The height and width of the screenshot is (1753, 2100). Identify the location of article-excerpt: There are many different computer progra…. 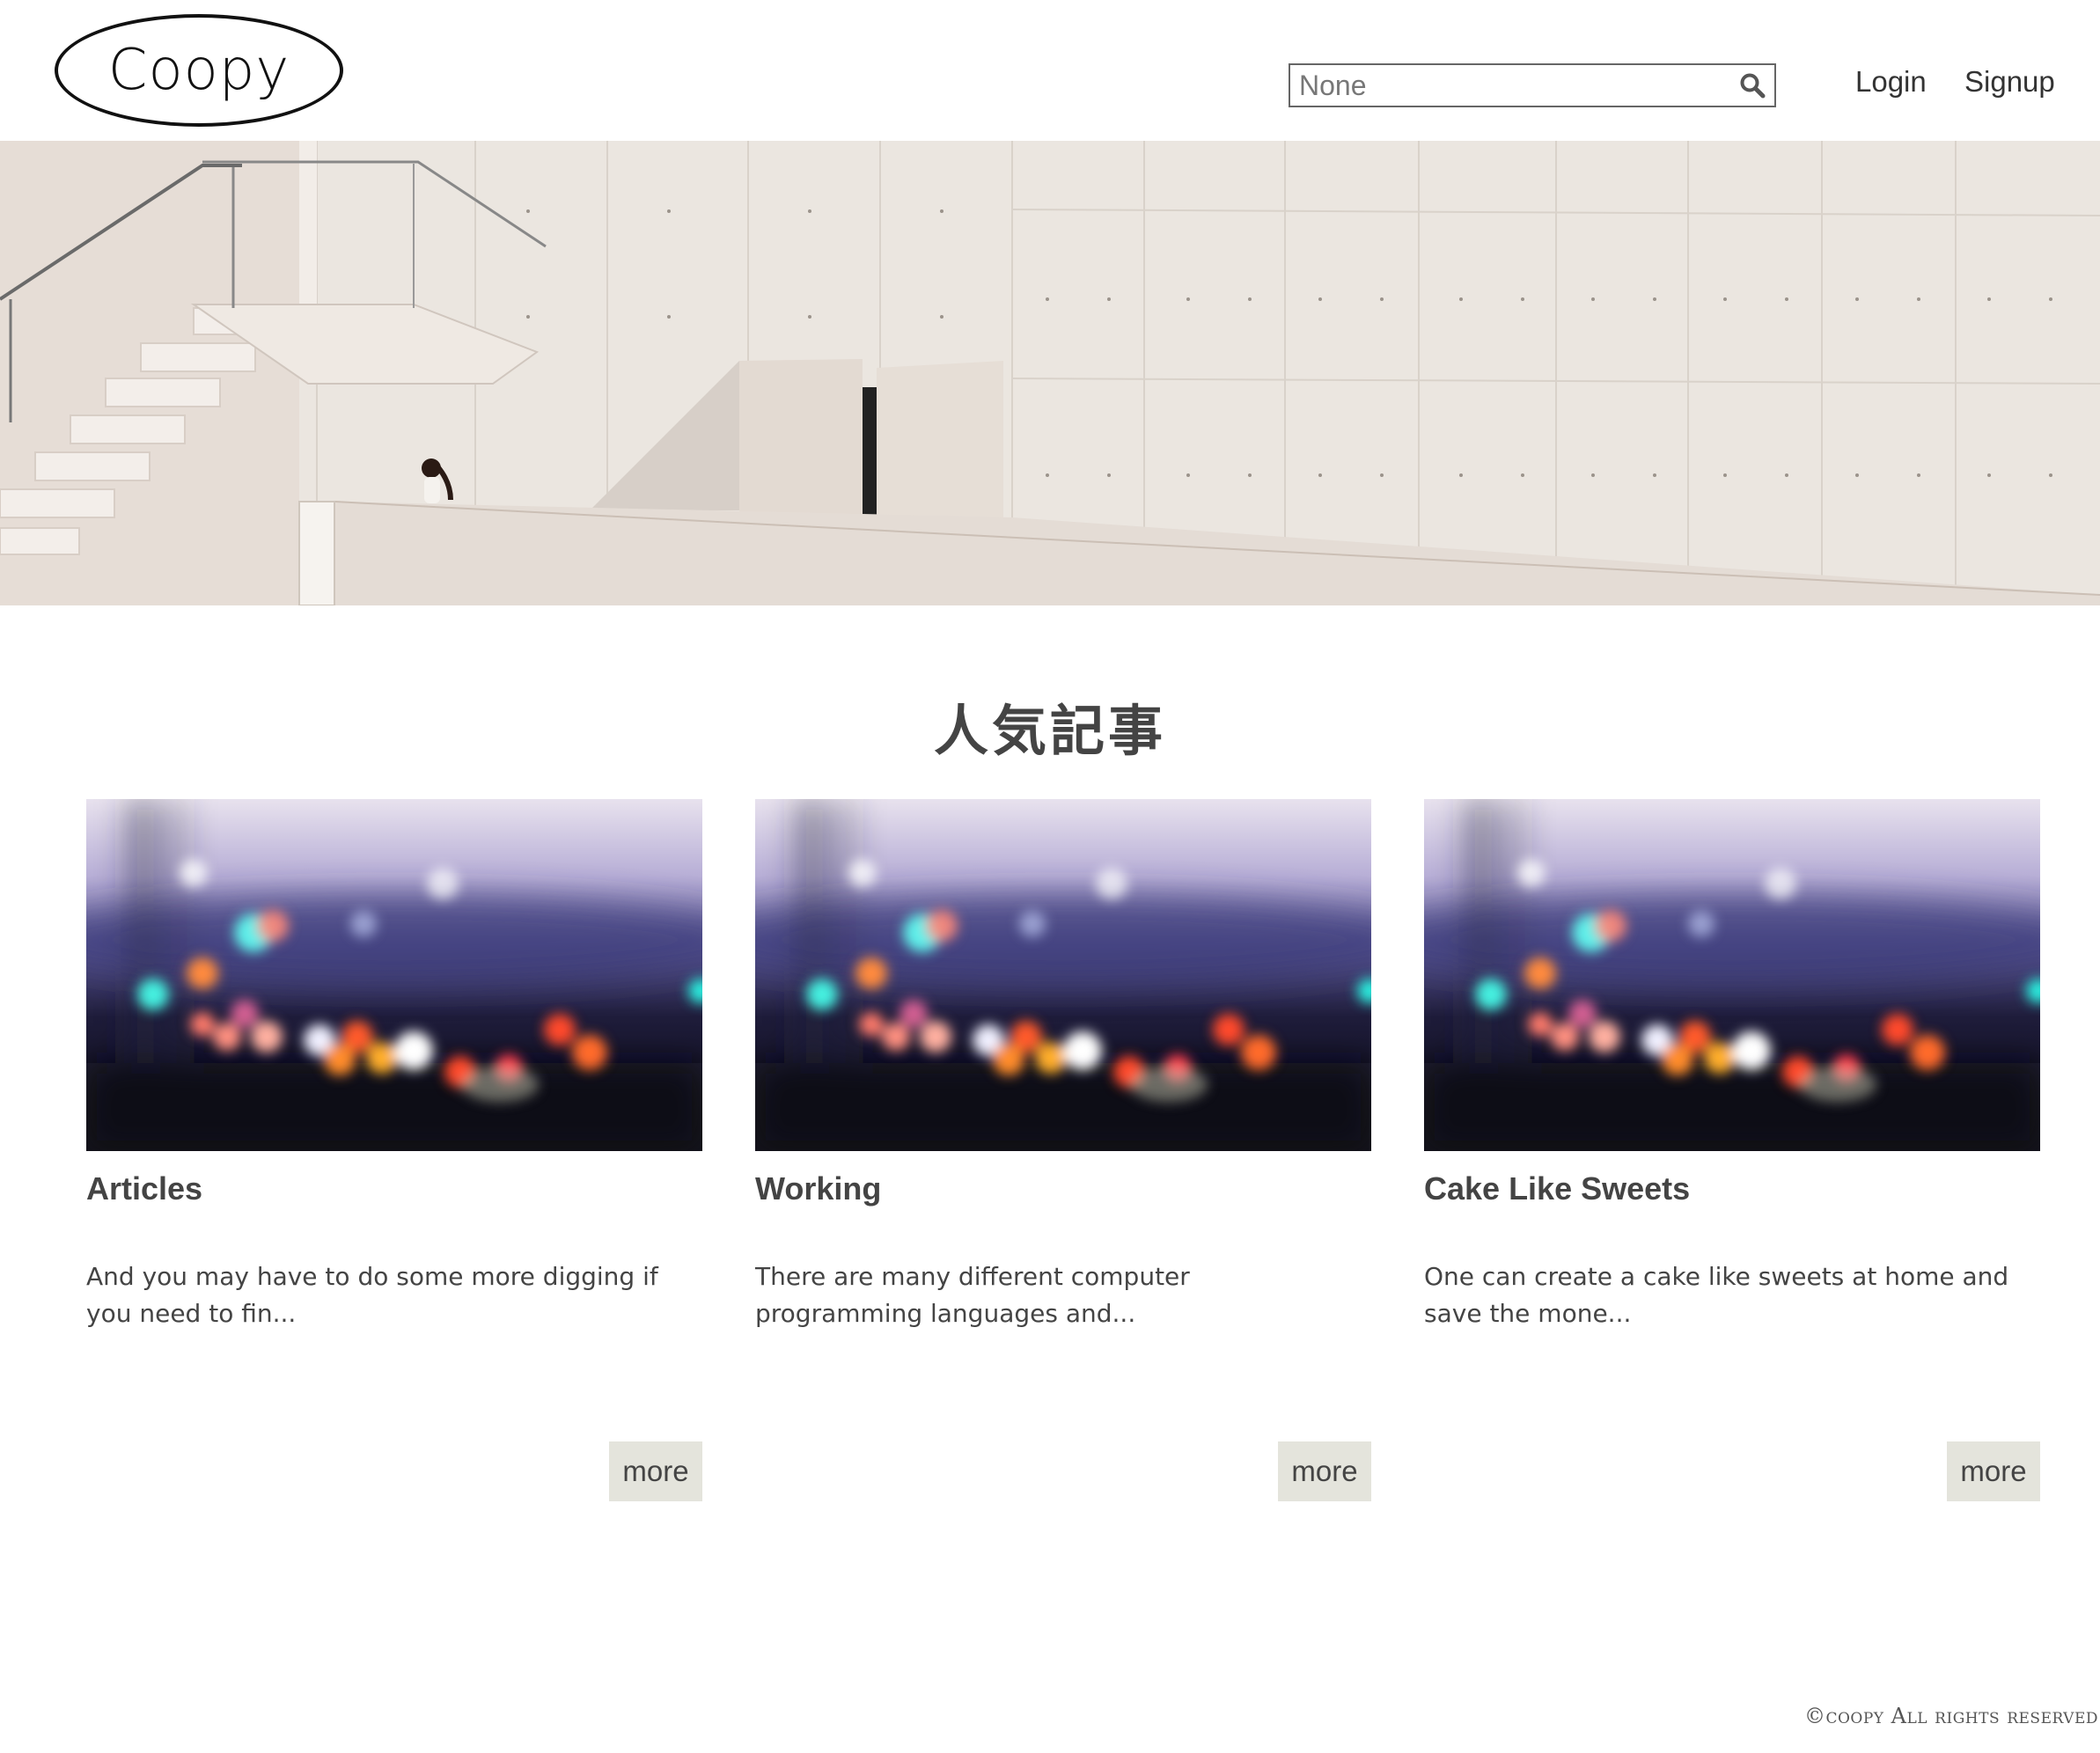
(973, 1295).